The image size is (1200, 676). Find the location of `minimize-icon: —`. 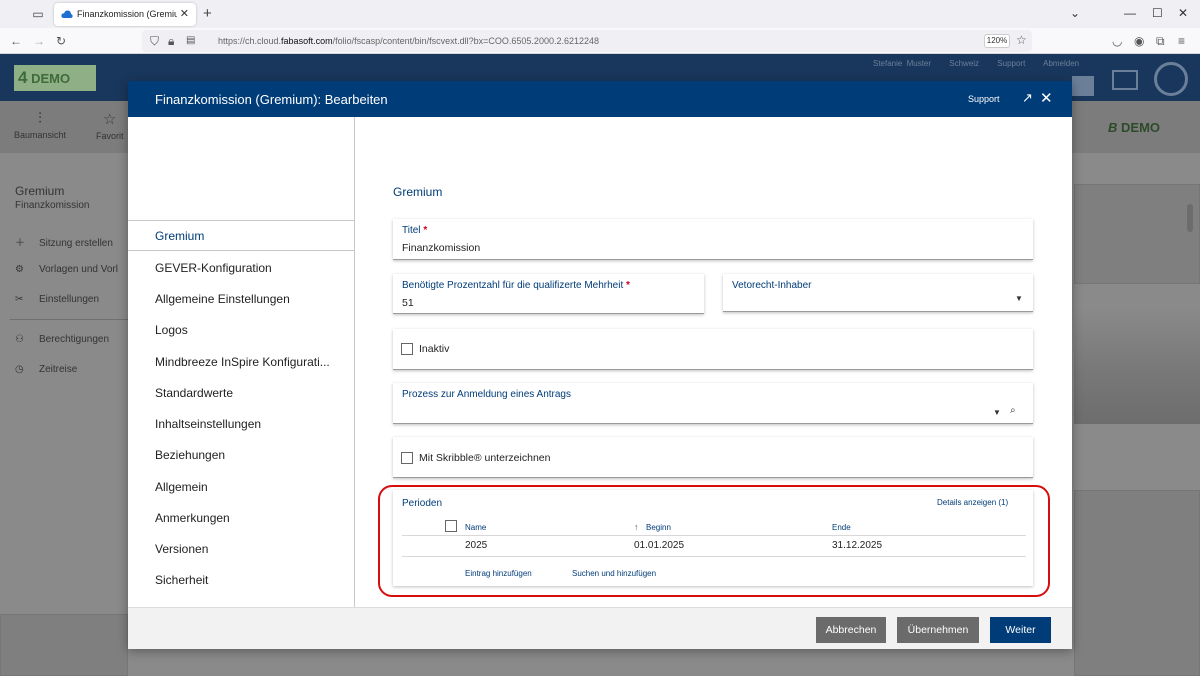

minimize-icon: — is located at coordinates (1130, 13).